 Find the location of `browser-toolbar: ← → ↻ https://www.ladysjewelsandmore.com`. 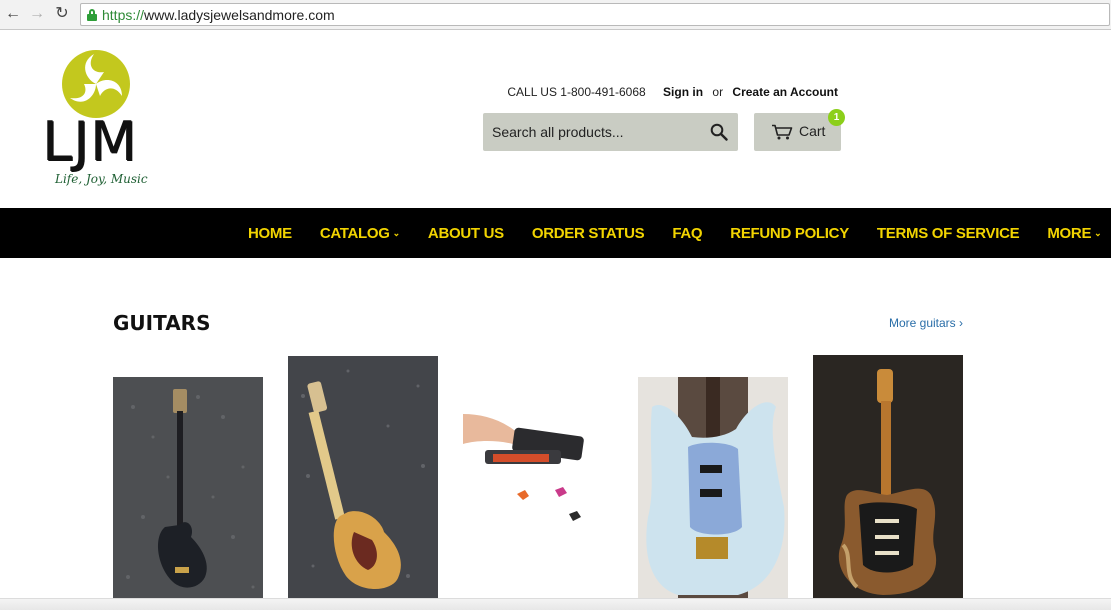

browser-toolbar: ← → ↻ https://www.ladysjewelsandmore.com is located at coordinates (555, 15).